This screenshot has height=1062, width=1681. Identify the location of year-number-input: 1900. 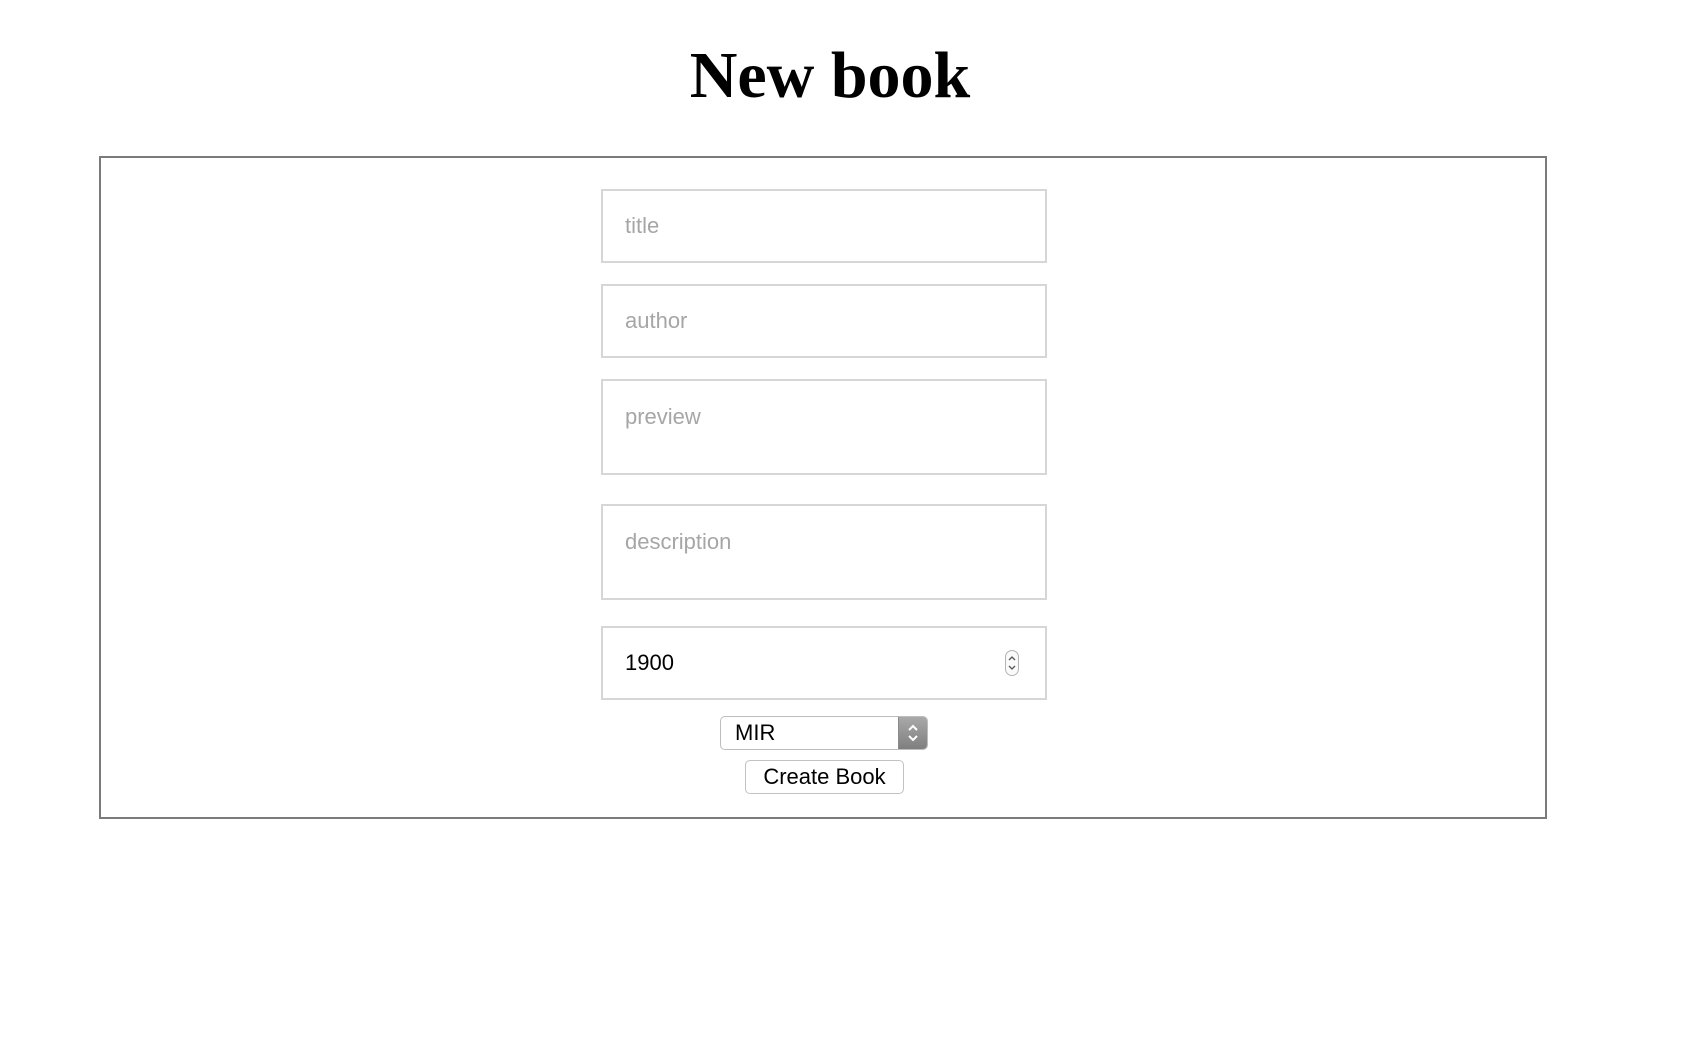
(824, 663).